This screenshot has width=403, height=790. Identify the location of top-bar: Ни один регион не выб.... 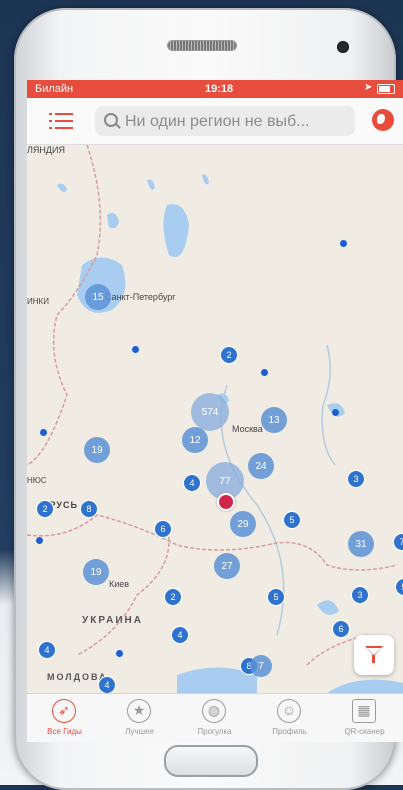
(215, 121).